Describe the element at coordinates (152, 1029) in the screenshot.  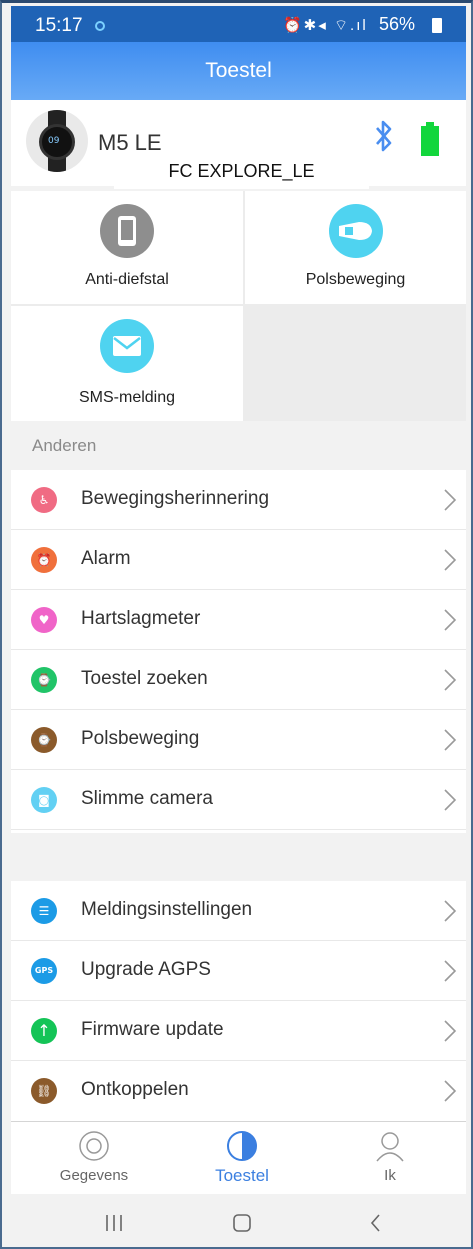
I see `list-item-label: Firmware update` at that location.